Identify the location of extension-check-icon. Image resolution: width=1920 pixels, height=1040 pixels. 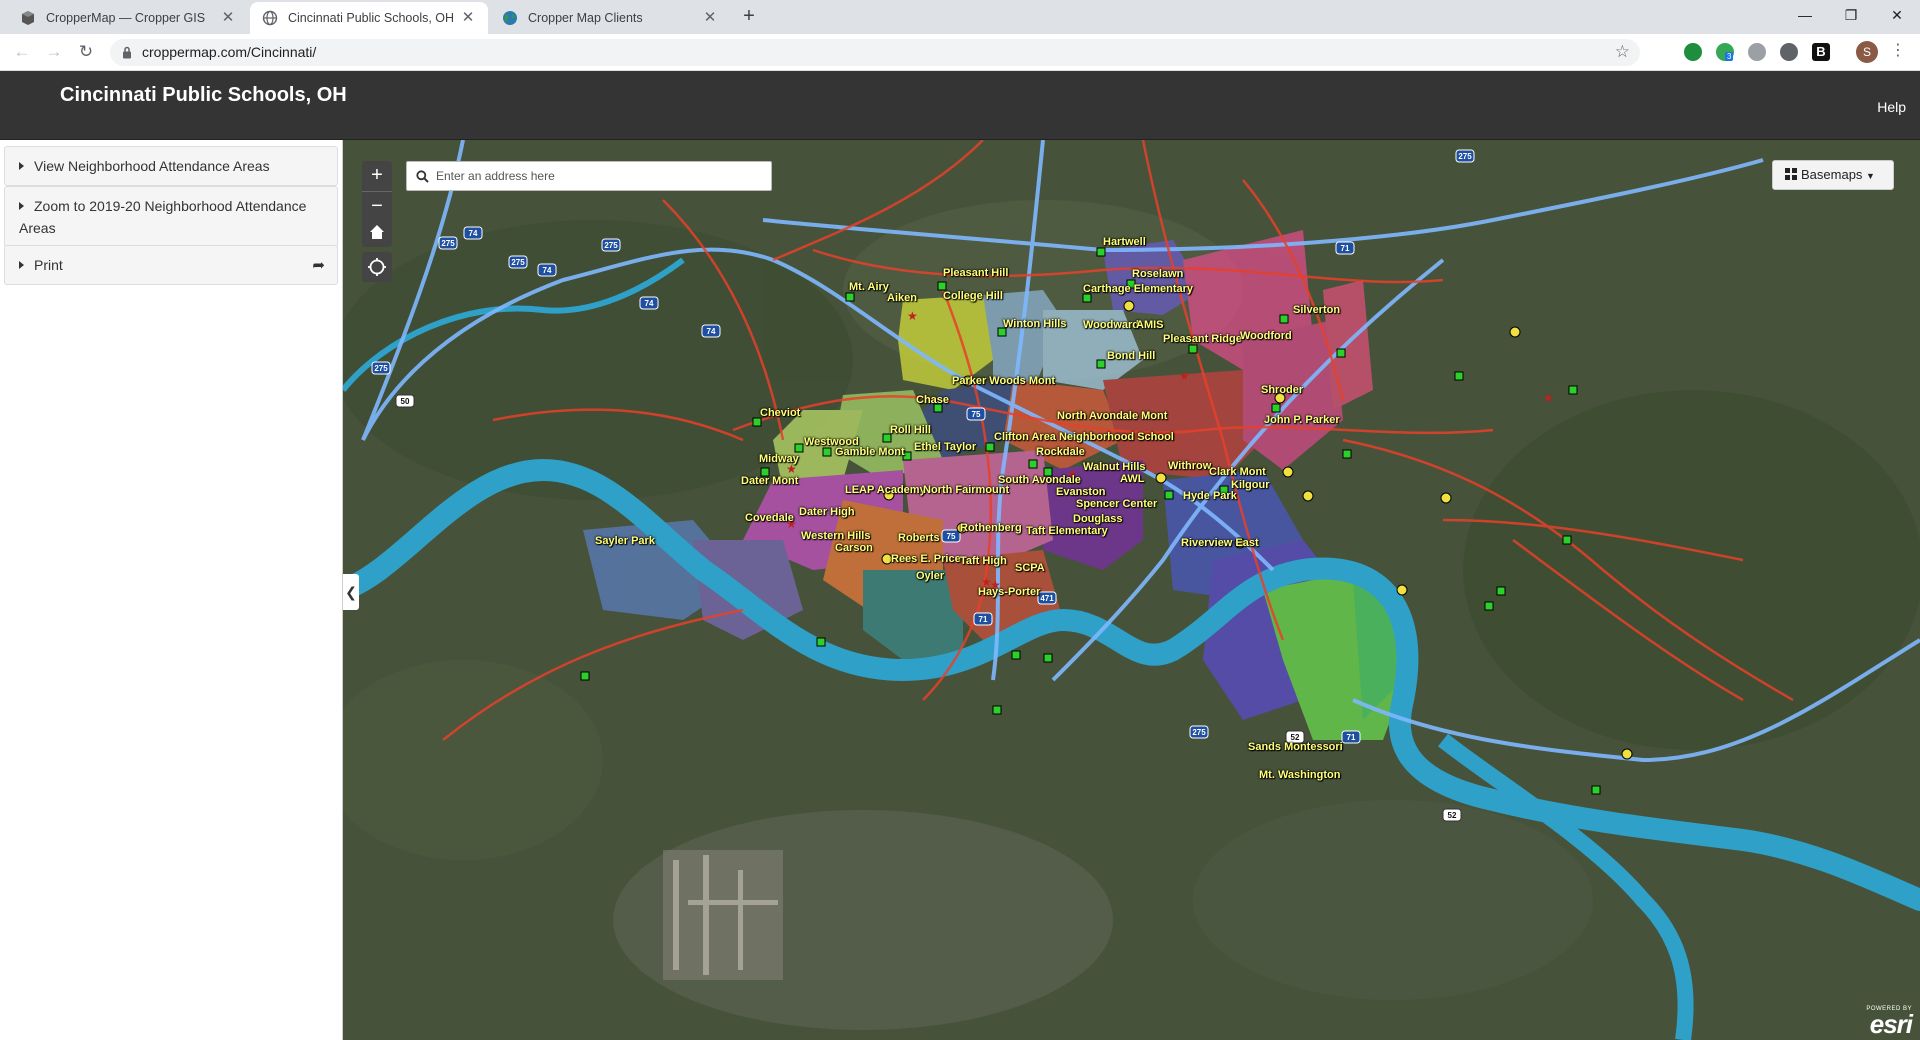
(1693, 52).